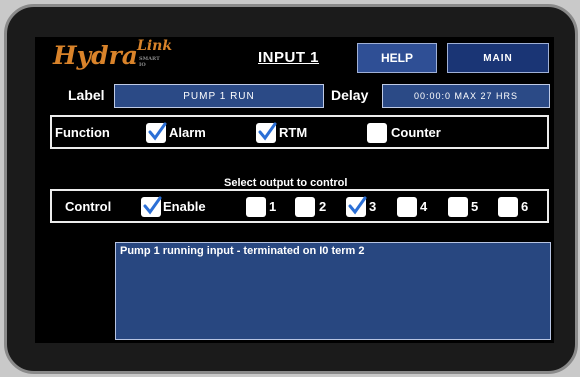 The image size is (580, 377). I want to click on alarm-checkbox, so click(156, 132).